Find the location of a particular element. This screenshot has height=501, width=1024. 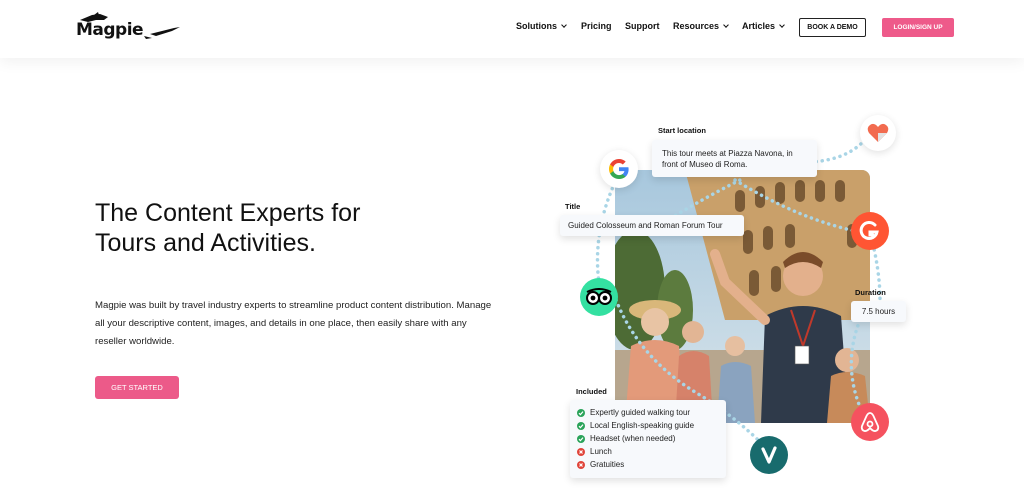

nav-pricing-label: Pricing is located at coordinates (596, 26).